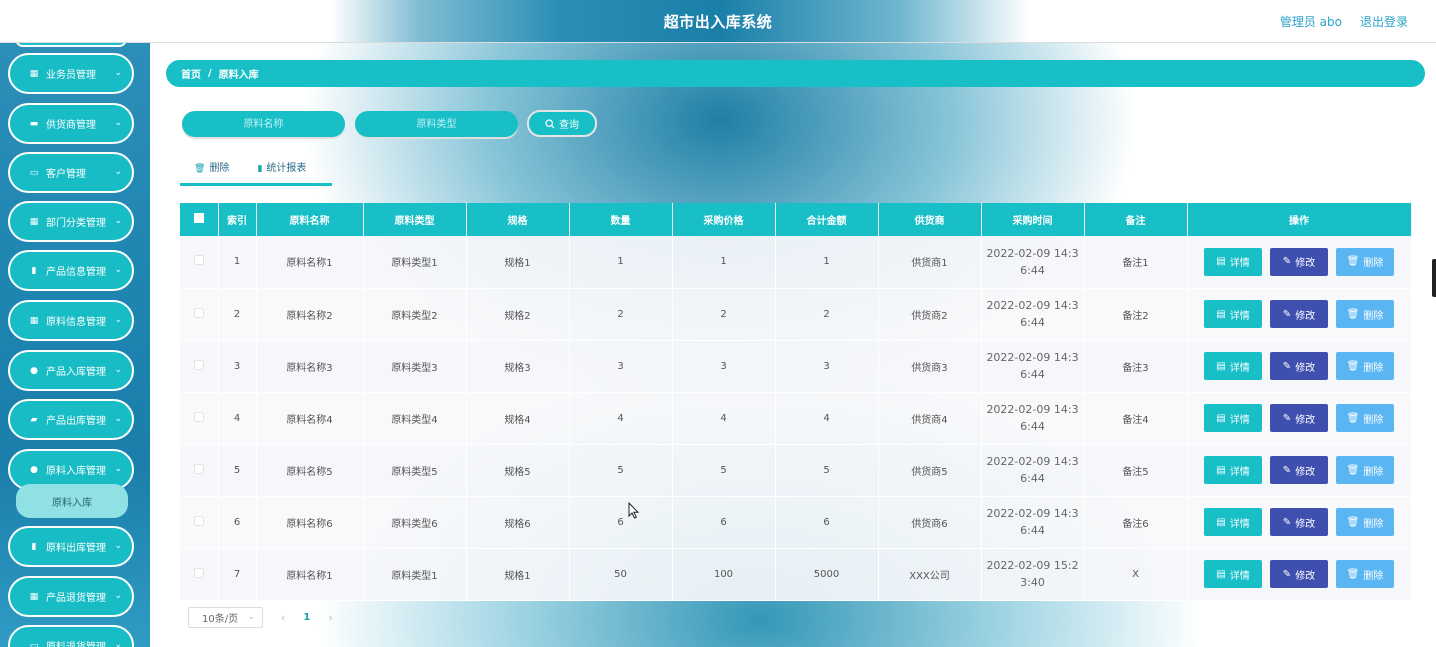 This screenshot has width=1436, height=647. What do you see at coordinates (310, 522) in the screenshot?
I see `table-cell-name: 原料名称6` at bounding box center [310, 522].